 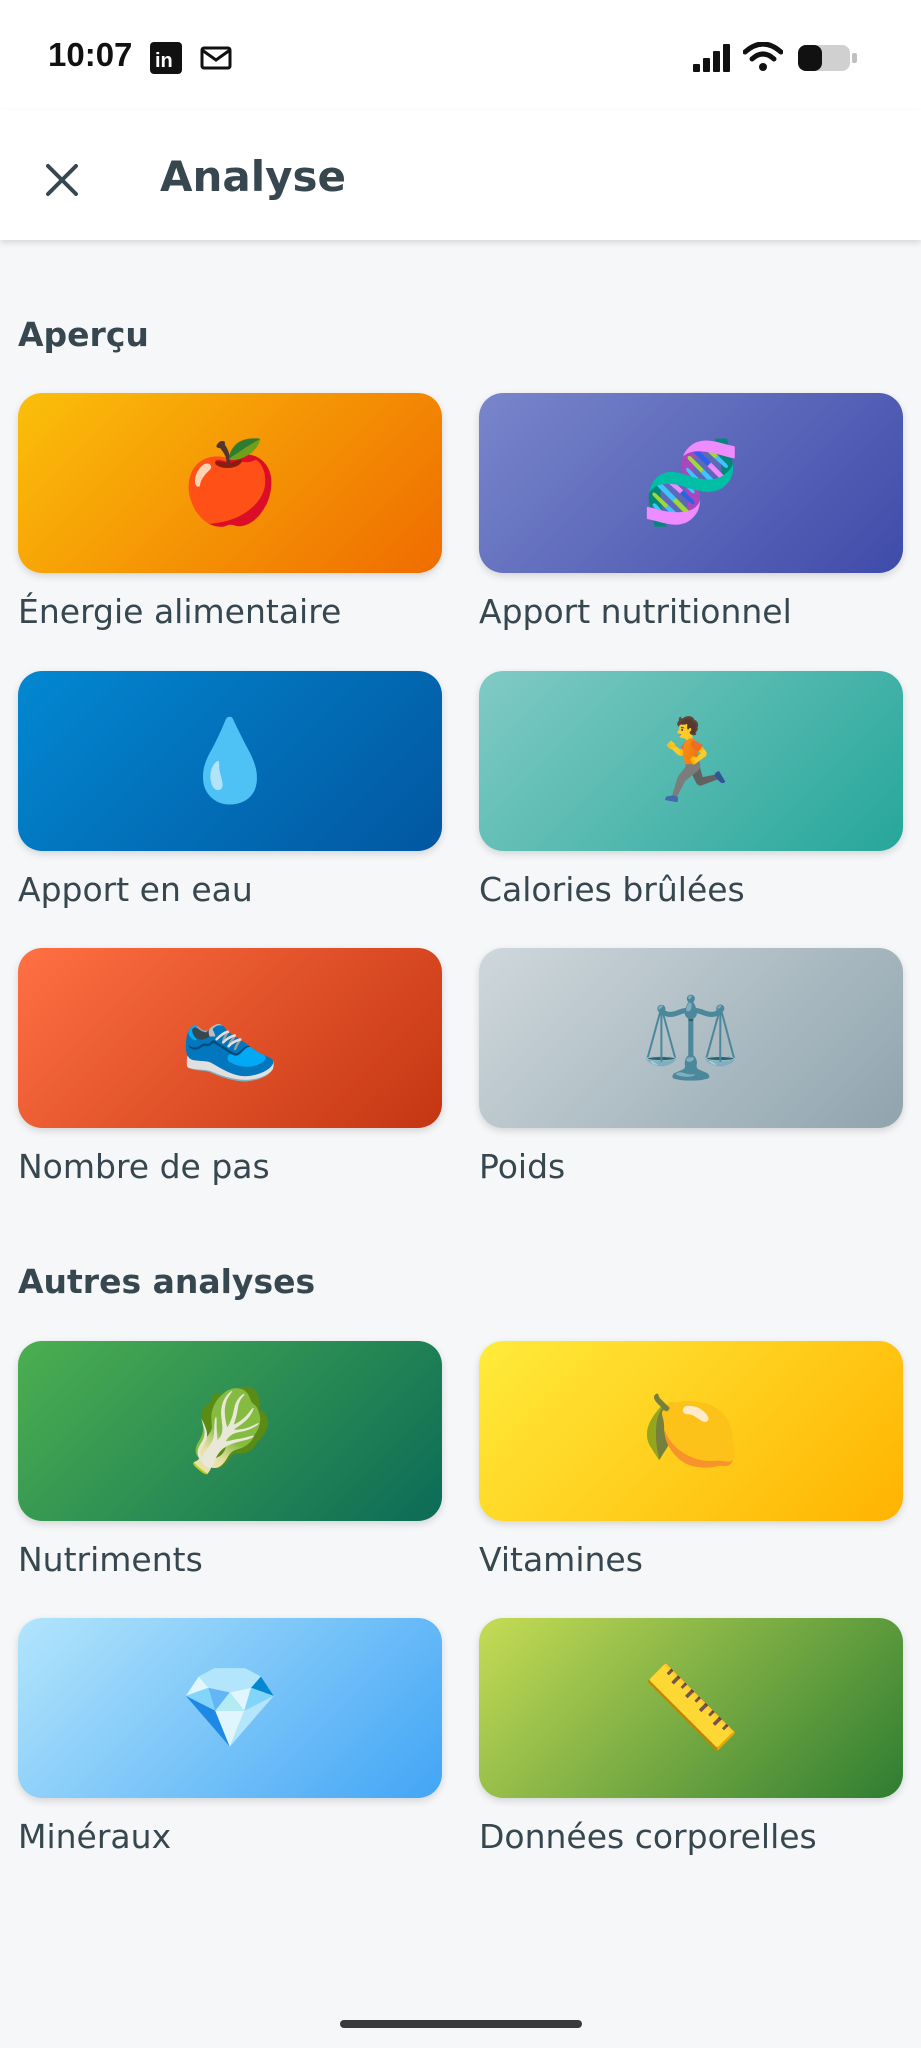 I want to click on card-calories-brulees: 🏃, so click(x=691, y=761).